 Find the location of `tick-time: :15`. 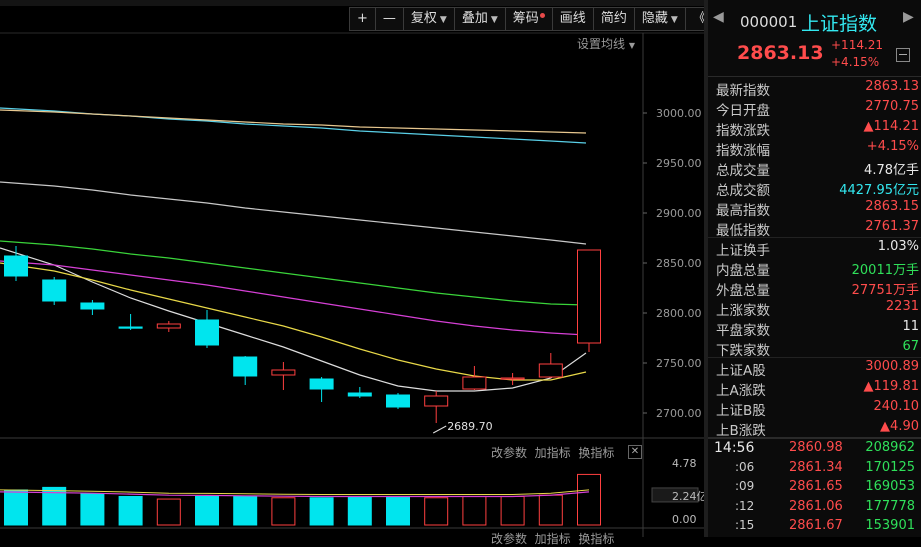

tick-time: :15 is located at coordinates (745, 525).